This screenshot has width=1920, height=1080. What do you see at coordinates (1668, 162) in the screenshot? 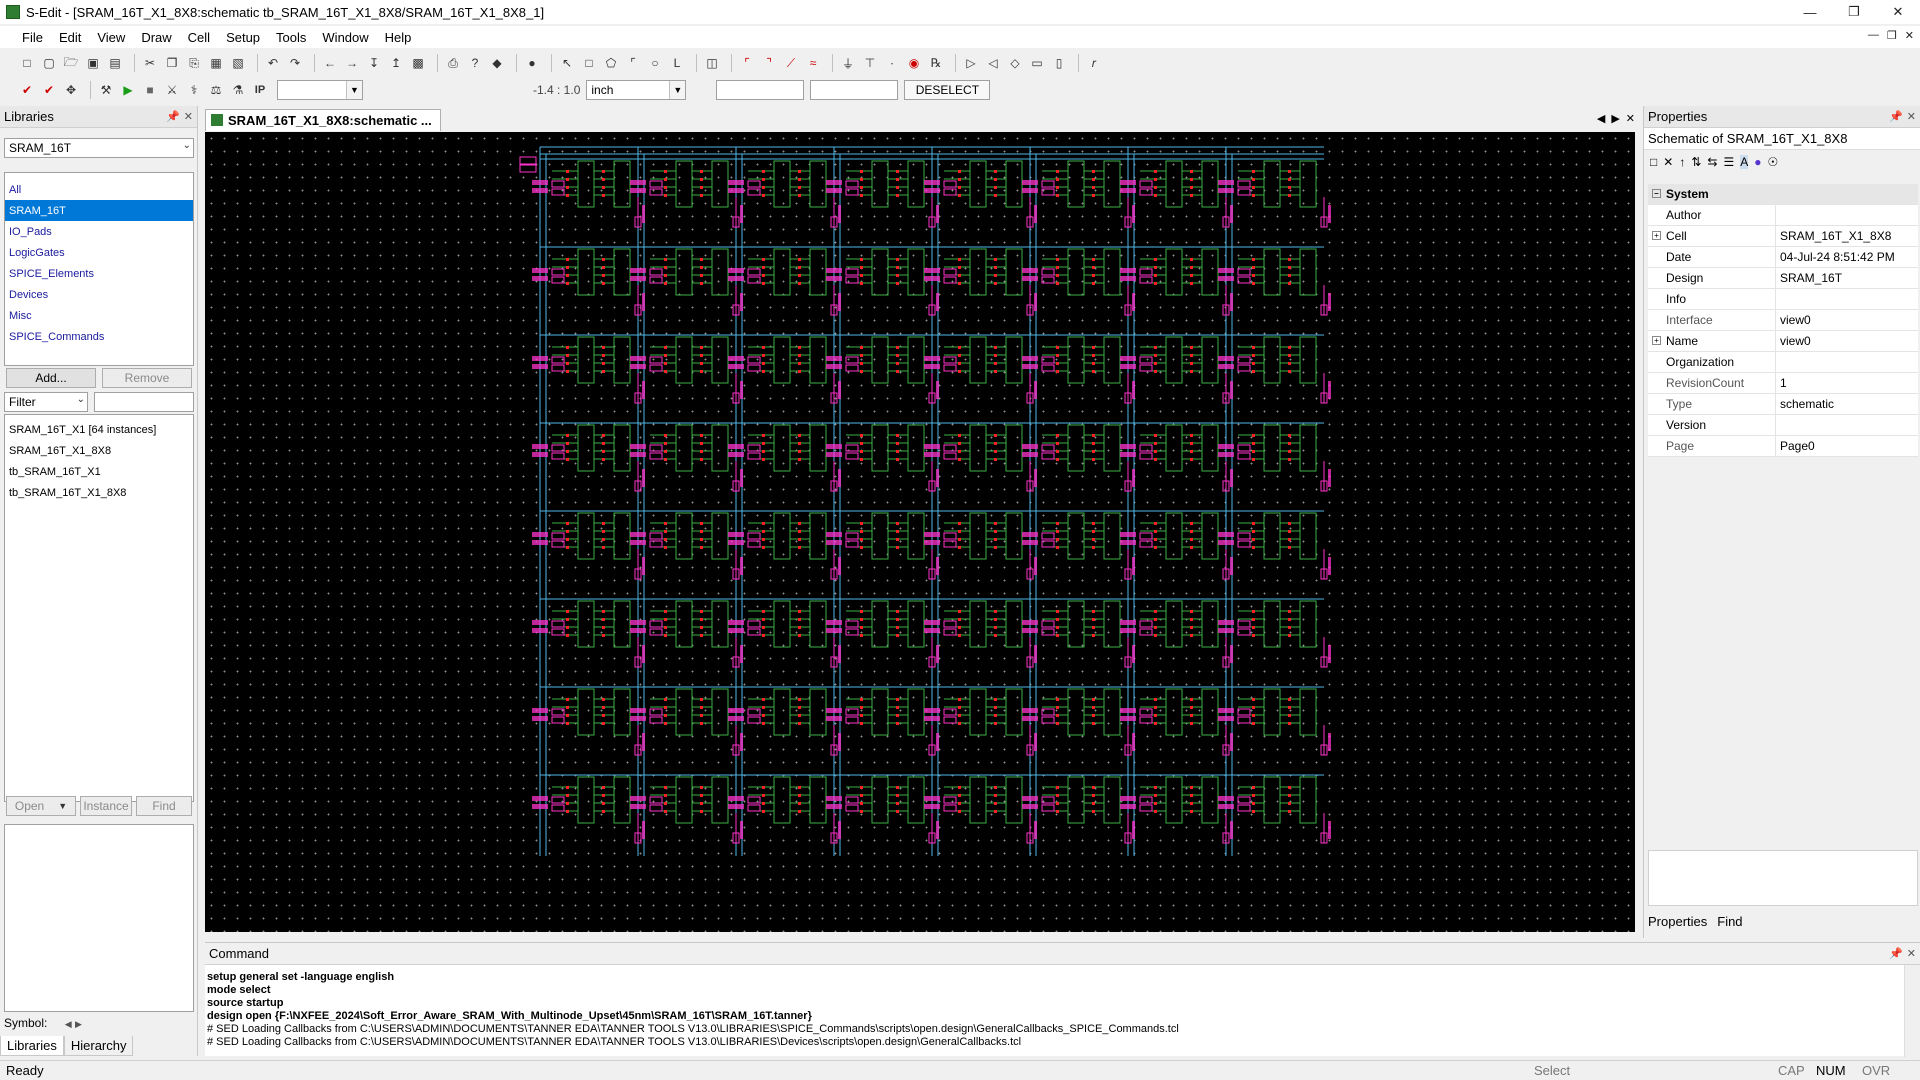
I see `delete-property-icon: ✕` at bounding box center [1668, 162].